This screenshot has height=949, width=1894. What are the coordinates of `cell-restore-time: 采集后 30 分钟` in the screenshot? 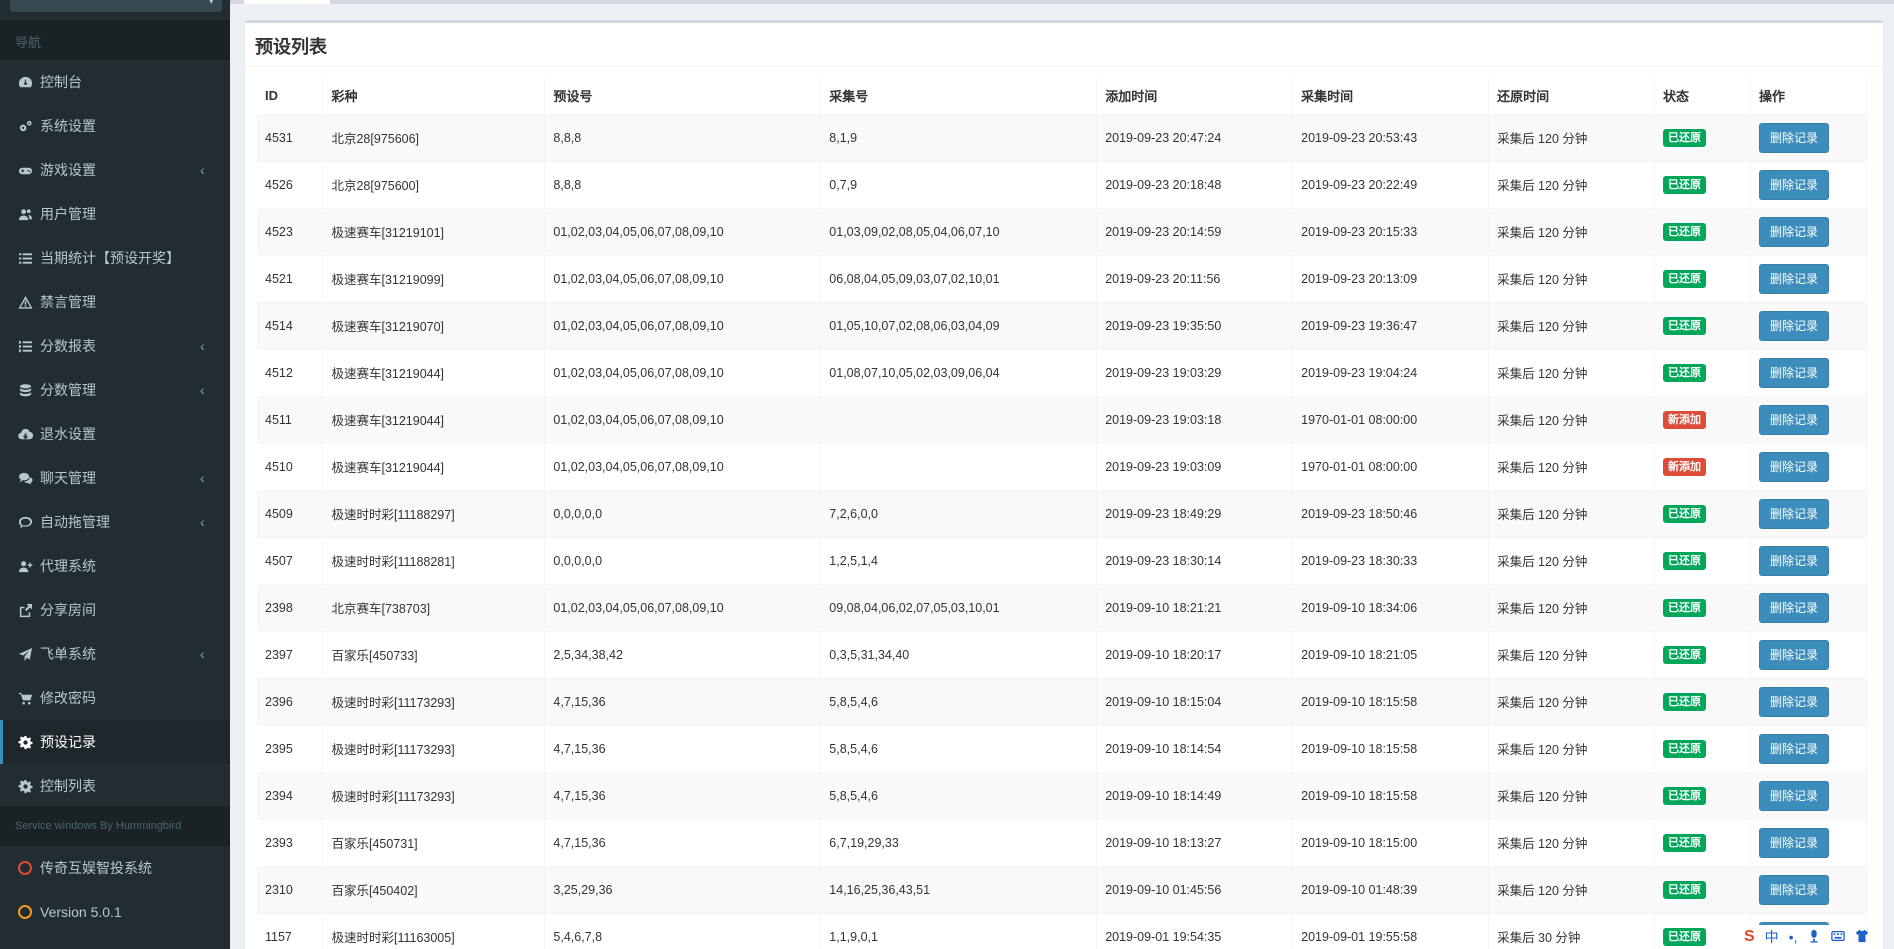 It's located at (1572, 930).